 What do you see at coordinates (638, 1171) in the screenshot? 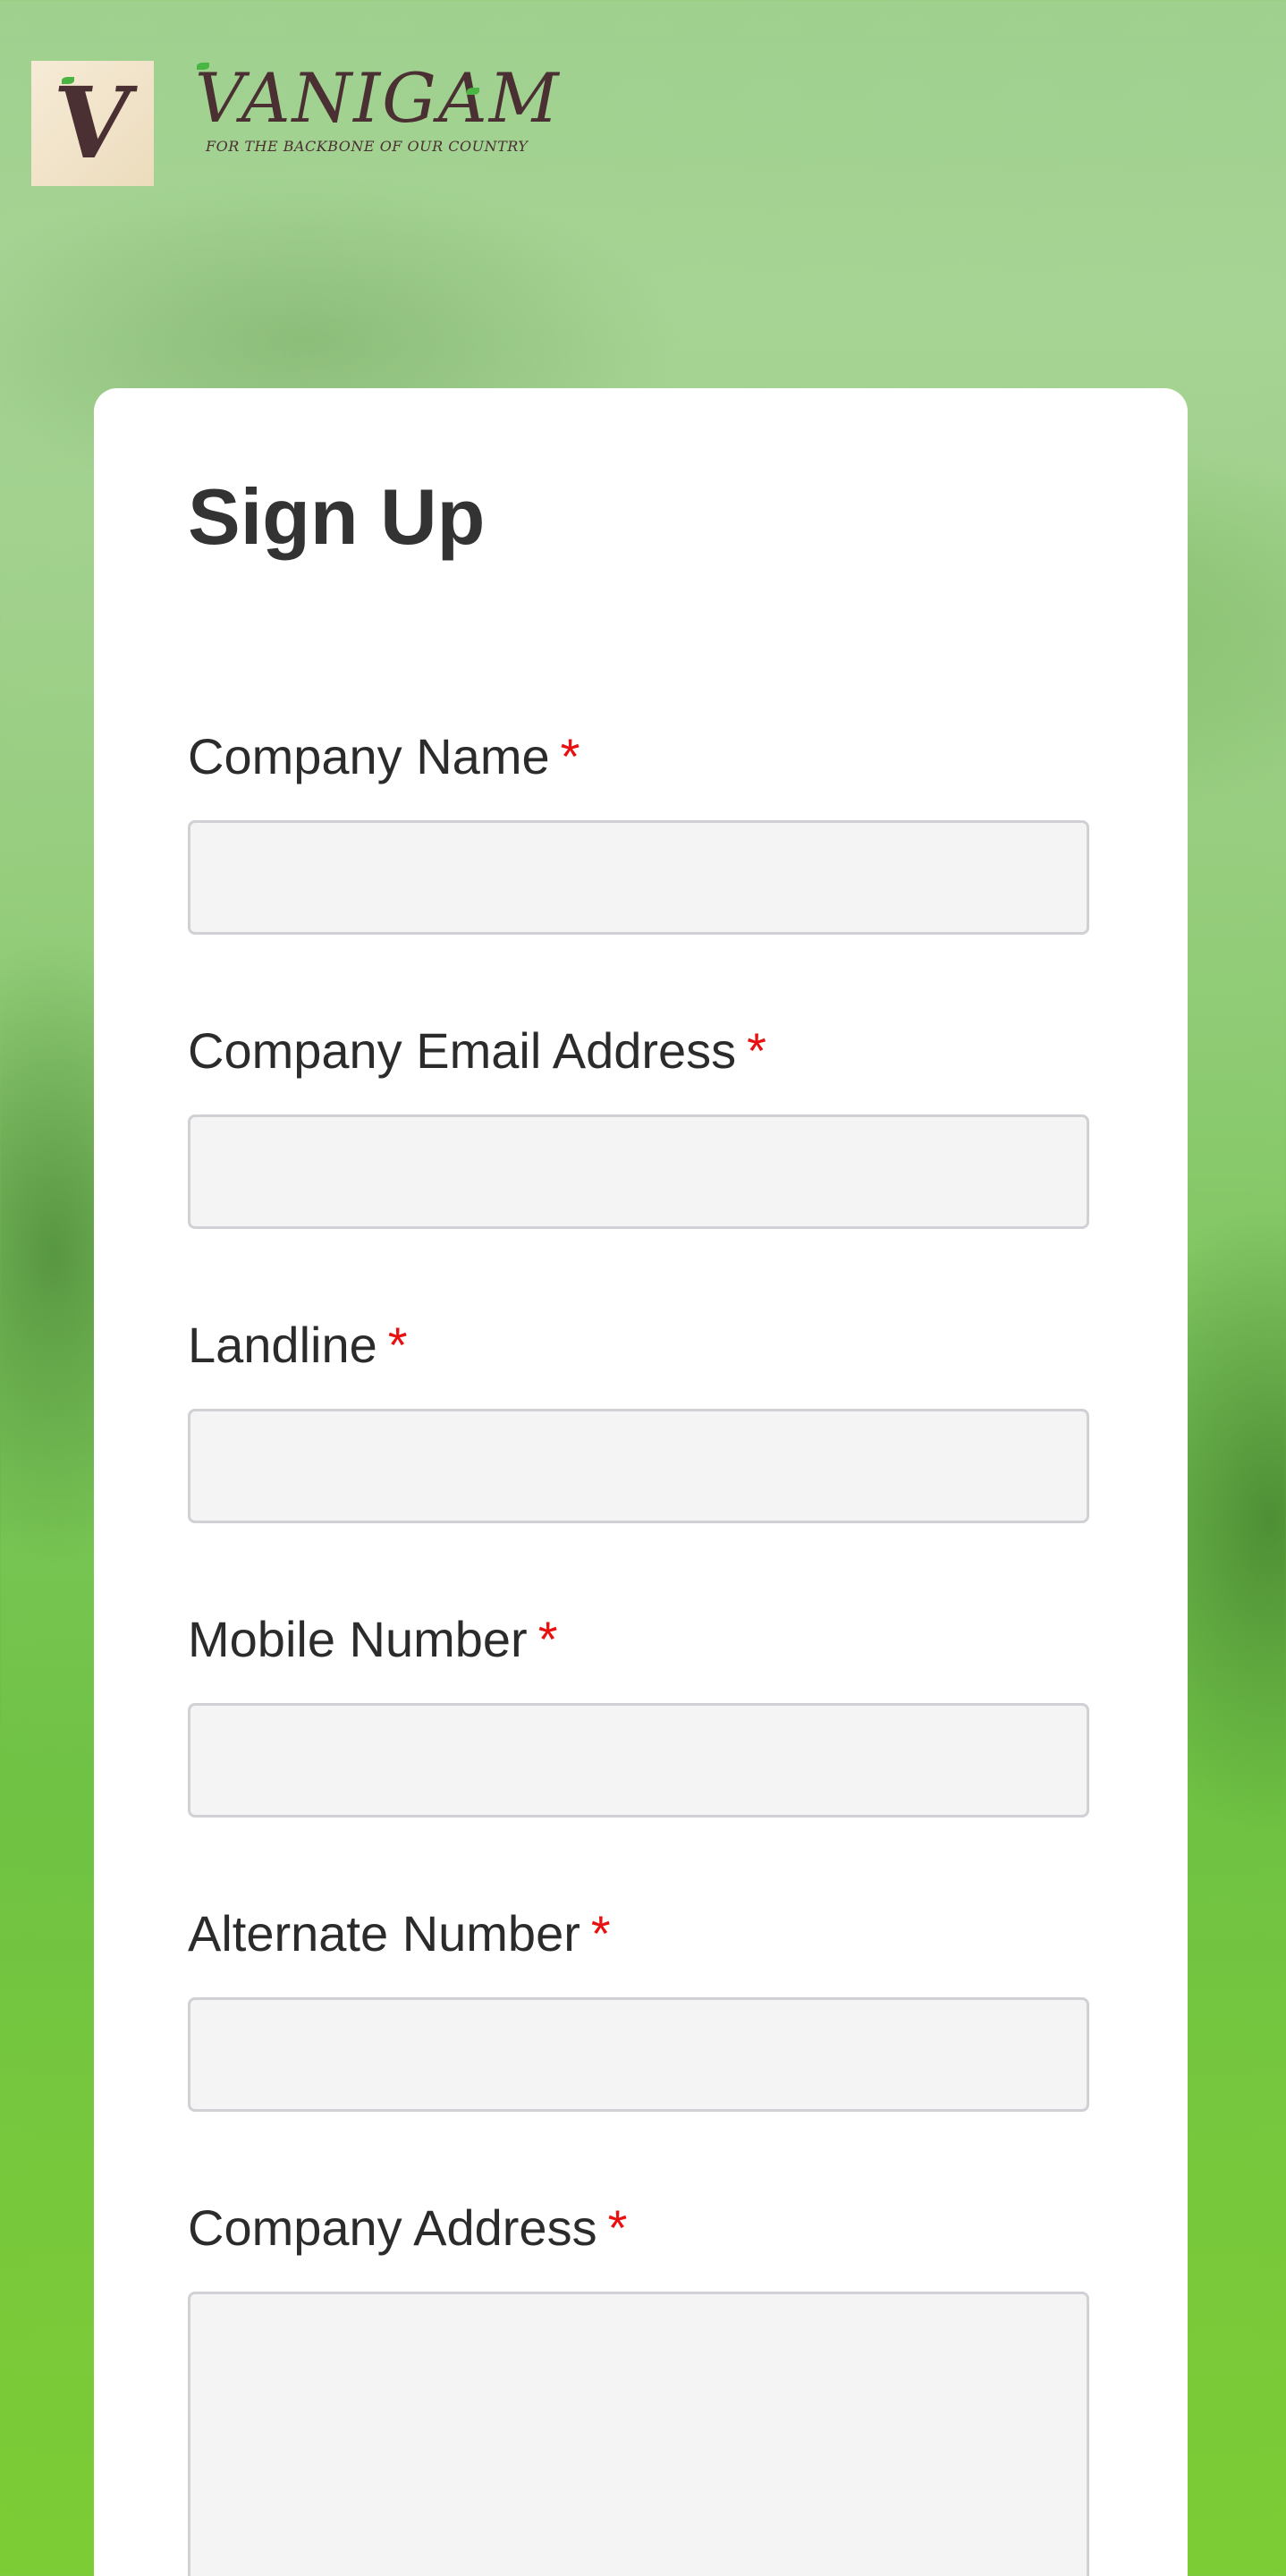
I see `company-email-input` at bounding box center [638, 1171].